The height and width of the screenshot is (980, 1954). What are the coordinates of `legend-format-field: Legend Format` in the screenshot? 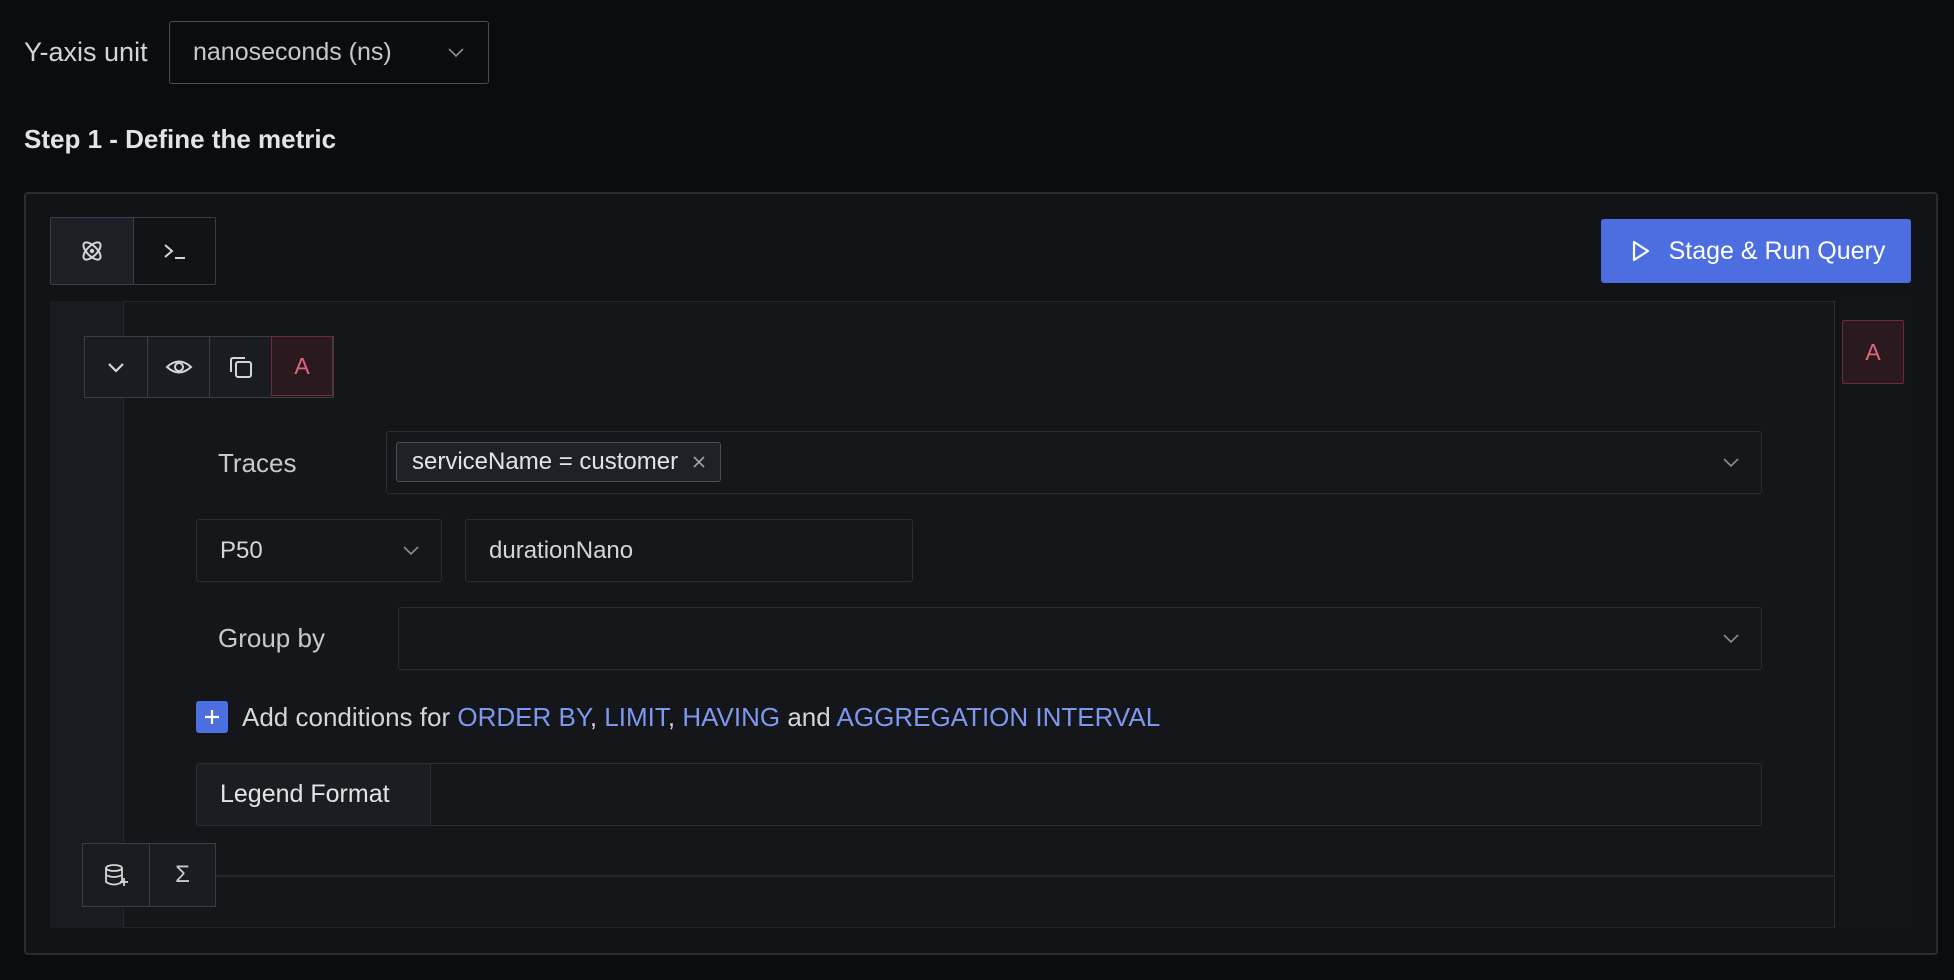 It's located at (979, 794).